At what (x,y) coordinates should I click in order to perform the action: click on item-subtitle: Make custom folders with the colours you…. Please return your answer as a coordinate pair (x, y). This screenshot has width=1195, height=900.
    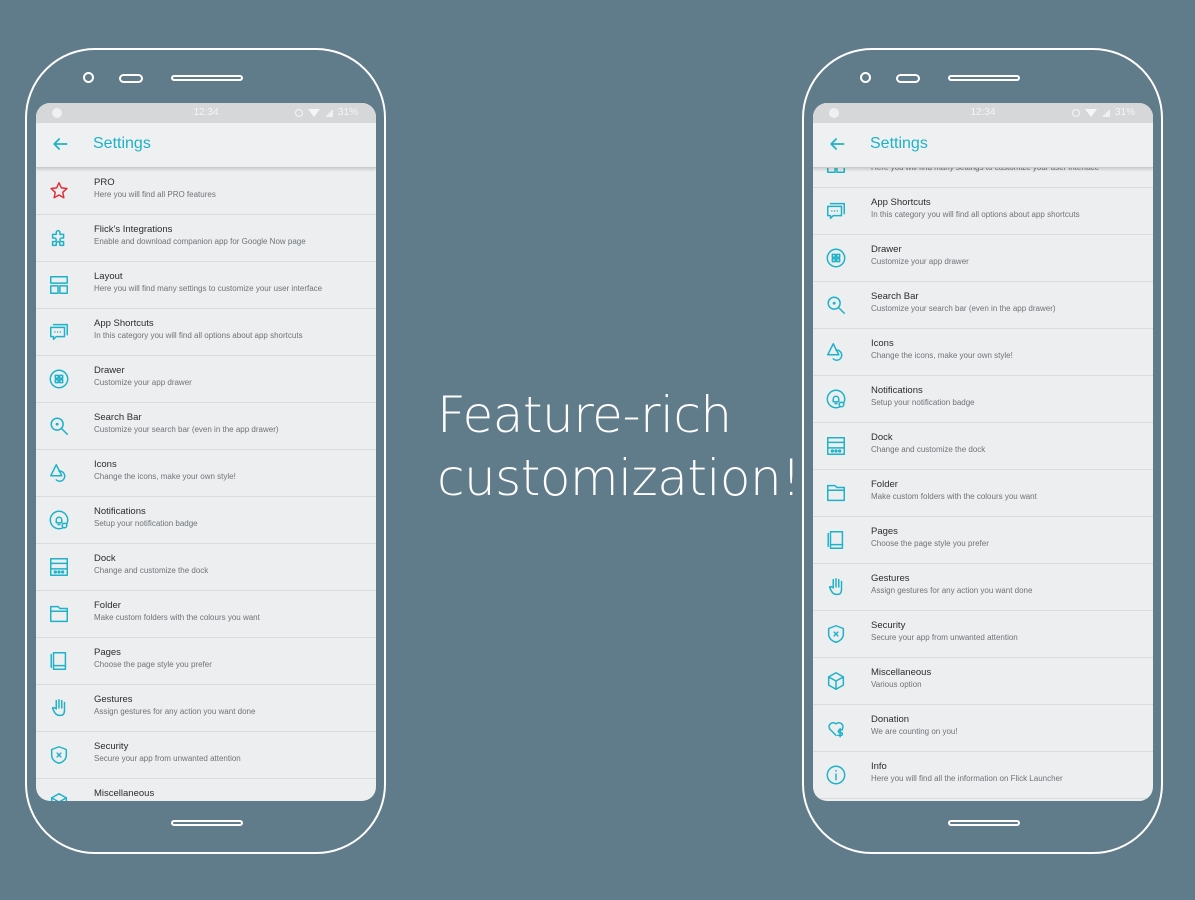
    Looking at the image, I should click on (177, 617).